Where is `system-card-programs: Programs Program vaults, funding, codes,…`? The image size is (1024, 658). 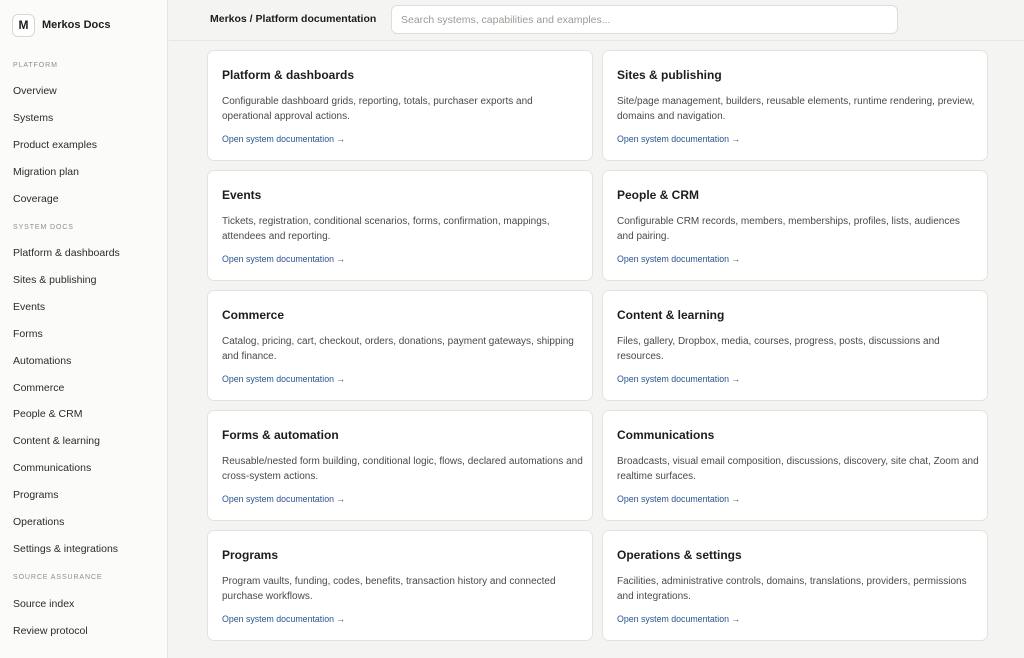
system-card-programs: Programs Program vaults, funding, codes,… is located at coordinates (400, 585).